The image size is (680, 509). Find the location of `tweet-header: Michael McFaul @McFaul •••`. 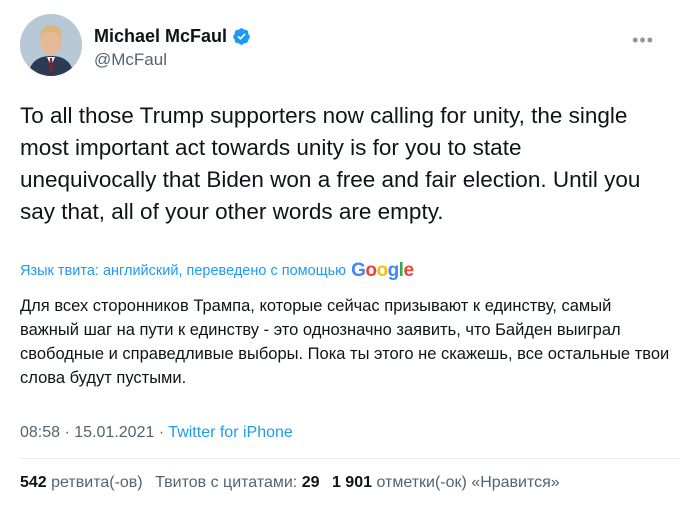

tweet-header: Michael McFaul @McFaul ••• is located at coordinates (340, 46).